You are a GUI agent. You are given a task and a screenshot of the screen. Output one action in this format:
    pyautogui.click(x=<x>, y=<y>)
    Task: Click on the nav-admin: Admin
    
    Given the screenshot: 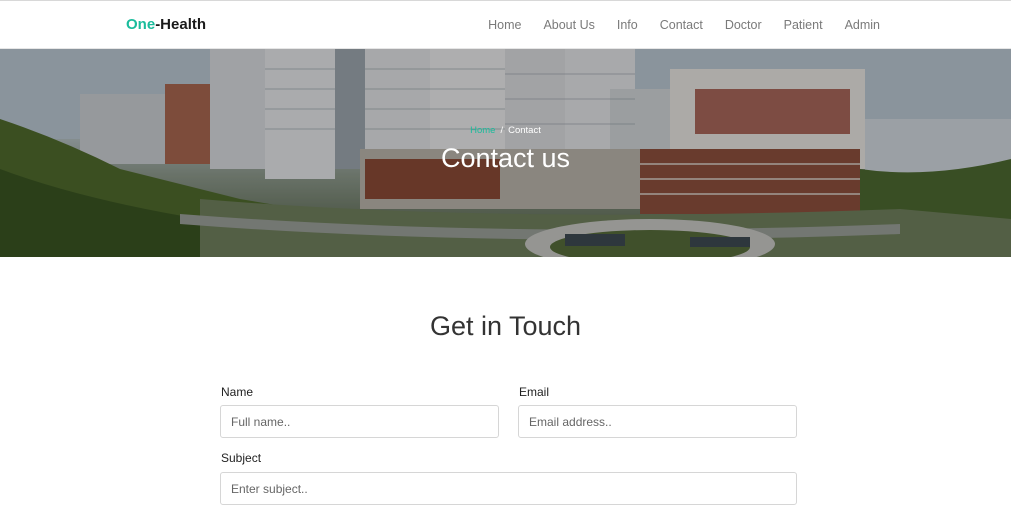 What is the action you would take?
    pyautogui.click(x=862, y=25)
    